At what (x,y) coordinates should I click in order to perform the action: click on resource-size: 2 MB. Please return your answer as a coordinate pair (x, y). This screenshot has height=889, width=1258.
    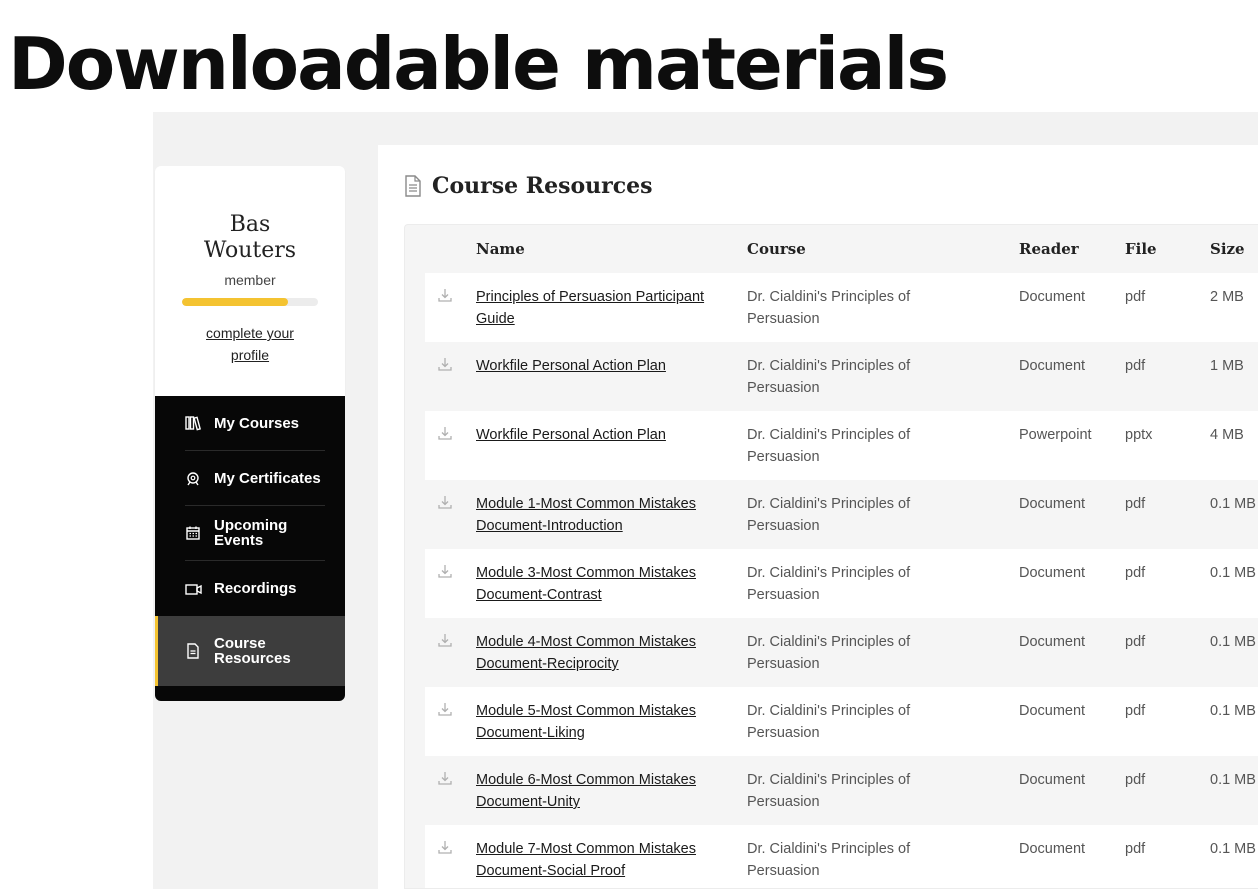
    Looking at the image, I should click on (1227, 297).